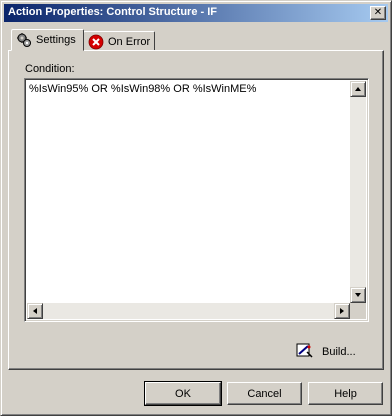 The width and height of the screenshot is (392, 416). Describe the element at coordinates (96, 42) in the screenshot. I see `error-x-icon` at that location.